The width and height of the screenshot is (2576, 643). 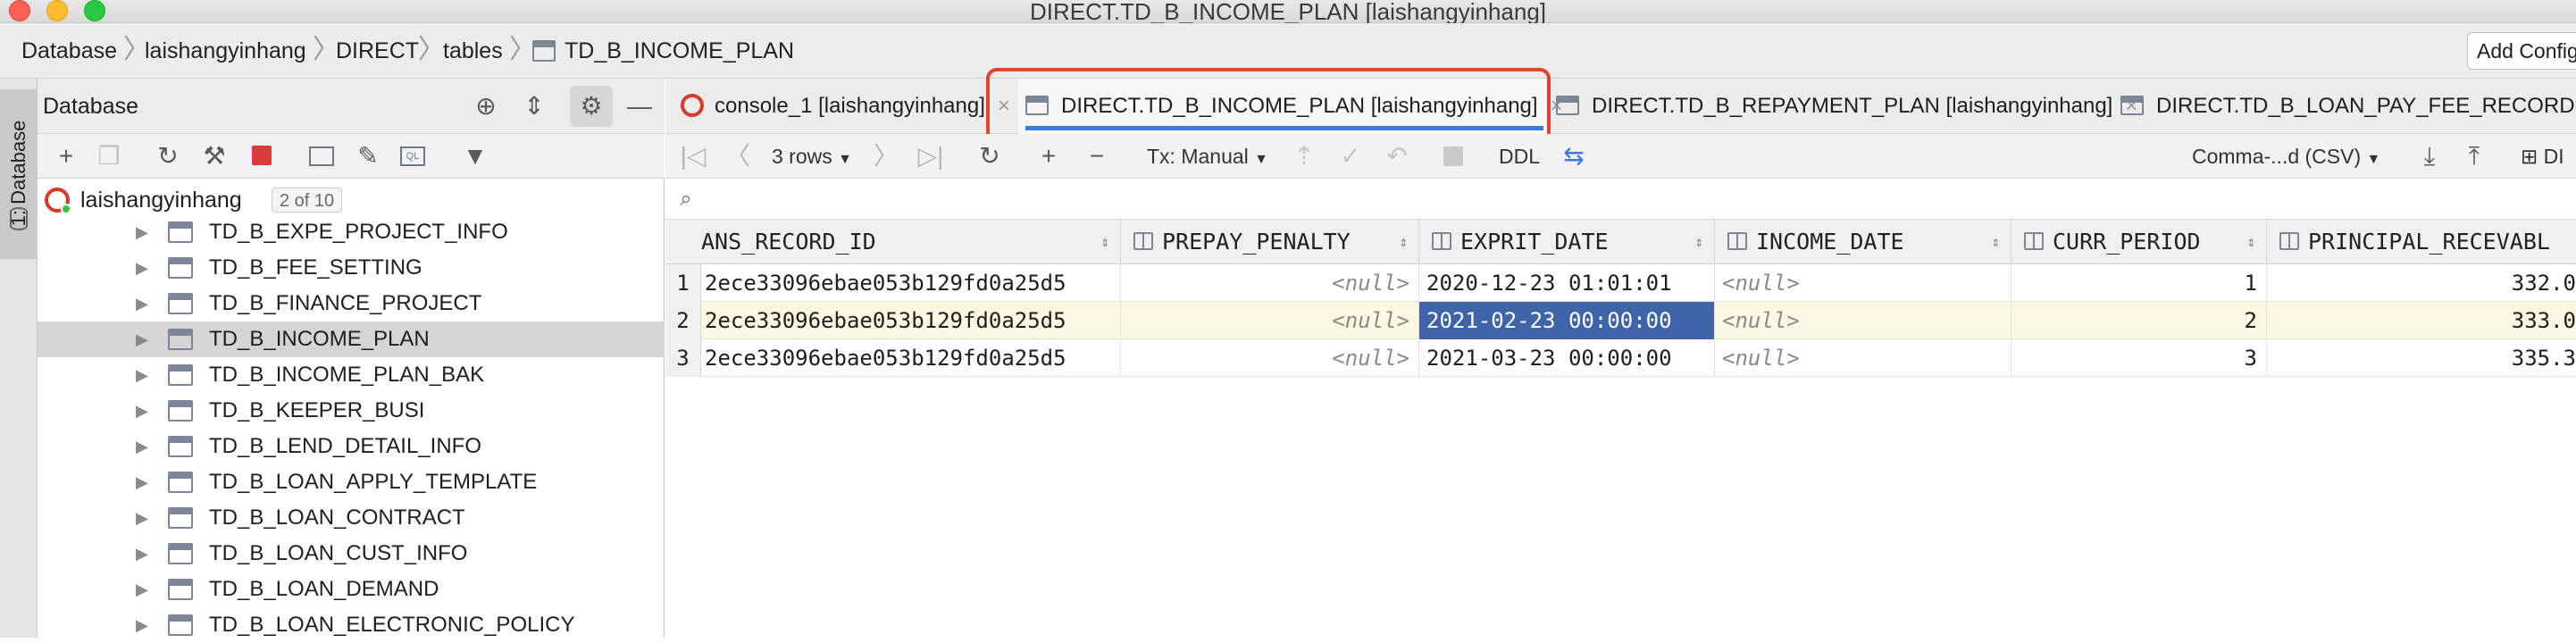 What do you see at coordinates (2139, 320) in the screenshot?
I see `cell-curr-period: 2` at bounding box center [2139, 320].